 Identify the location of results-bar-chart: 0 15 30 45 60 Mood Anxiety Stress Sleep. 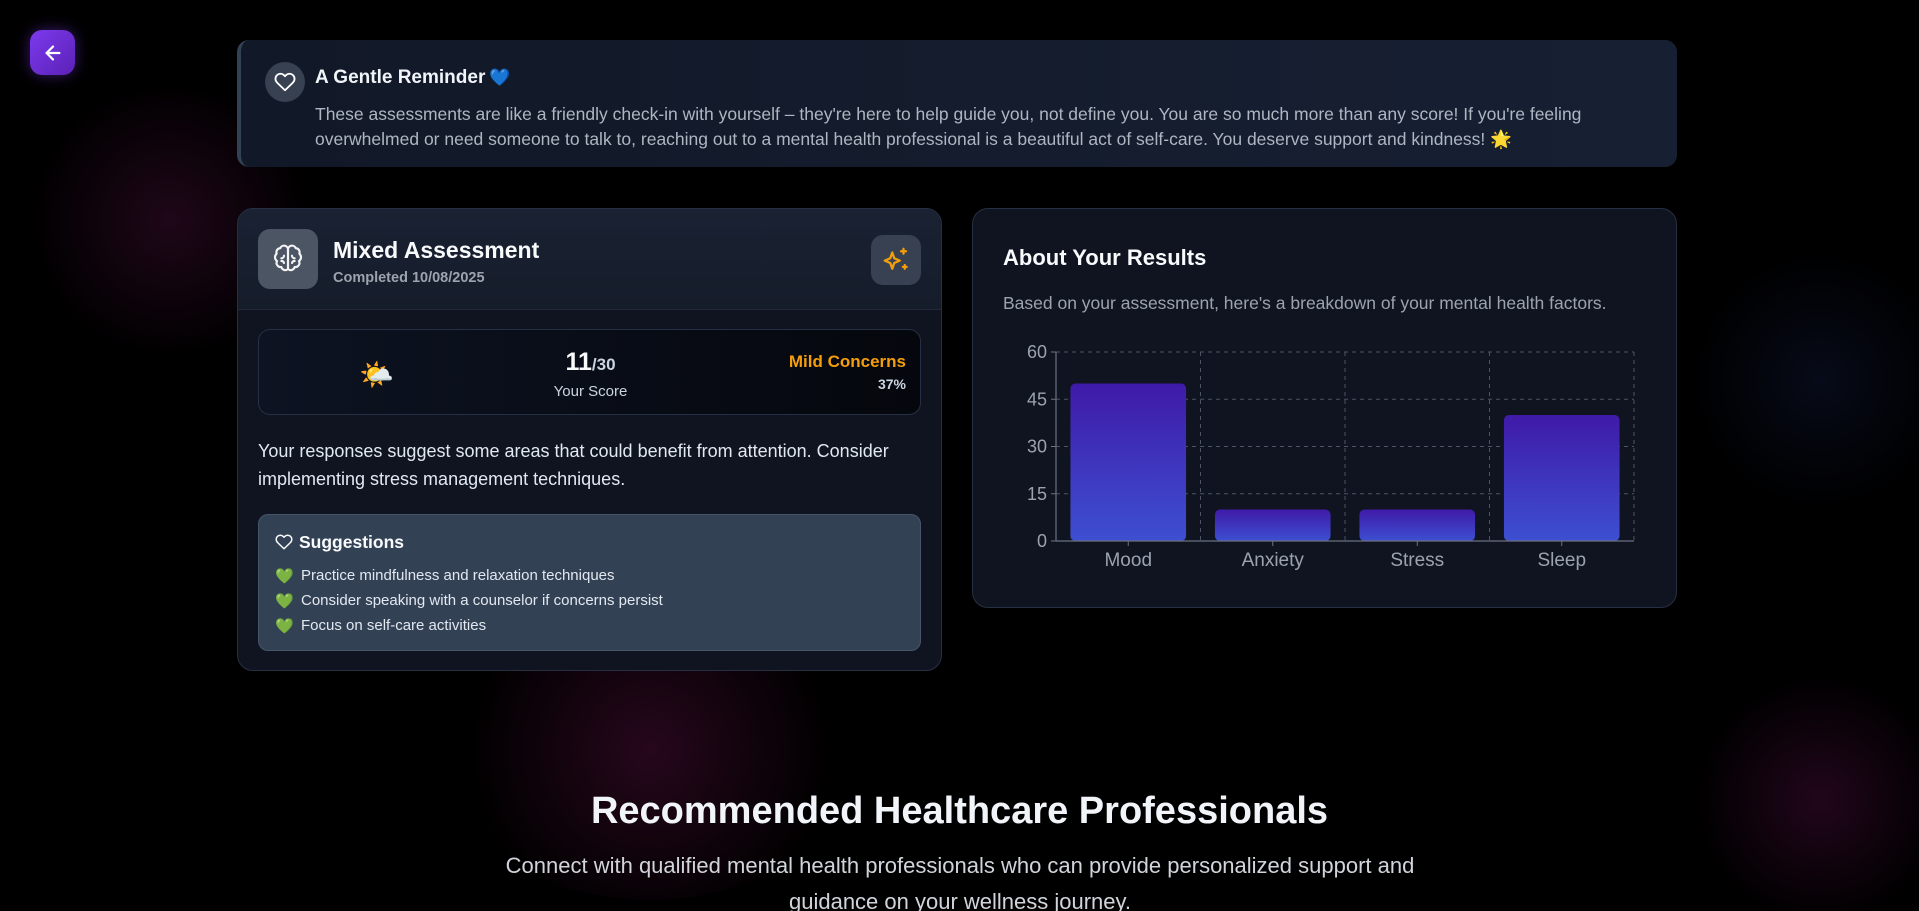
(1331, 456).